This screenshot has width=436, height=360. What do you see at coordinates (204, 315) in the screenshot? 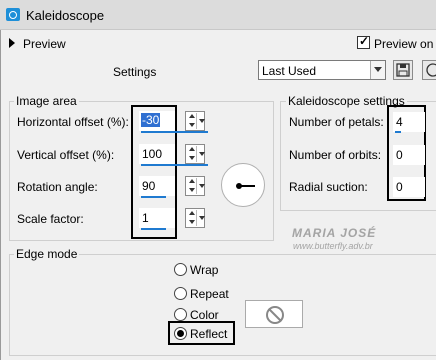
I see `radio-color-label: Color` at bounding box center [204, 315].